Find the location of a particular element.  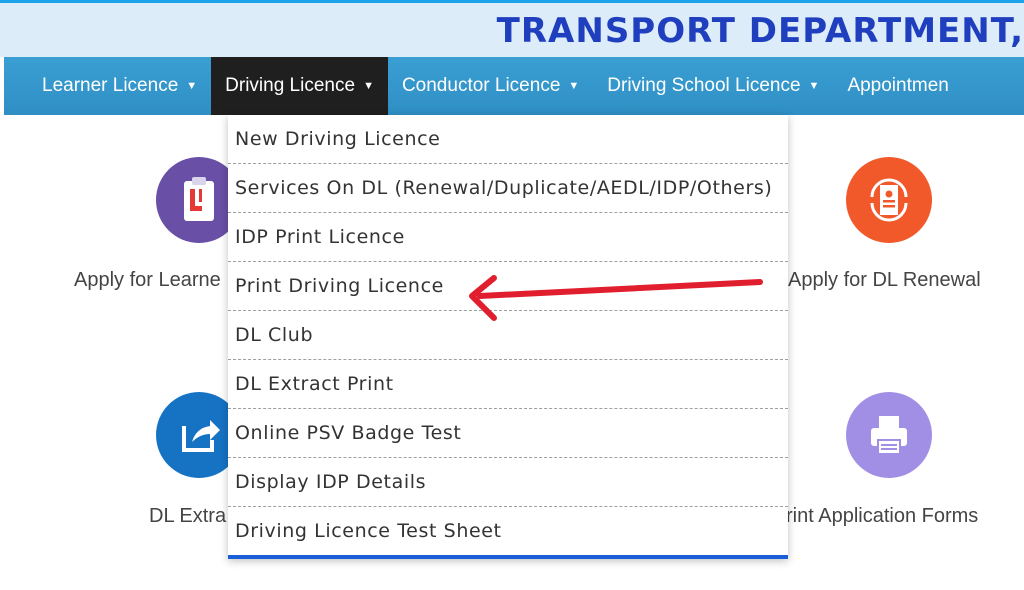

page-title: TRANSPORT DEPARTMENT, is located at coordinates (760, 31).